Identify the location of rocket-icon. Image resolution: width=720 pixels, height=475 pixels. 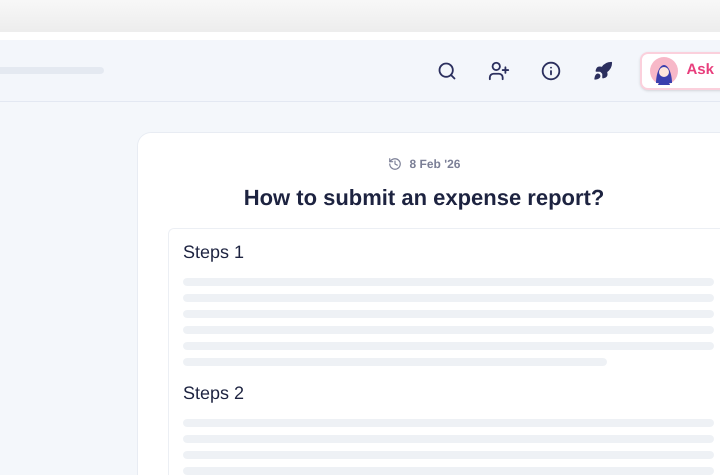
(603, 70).